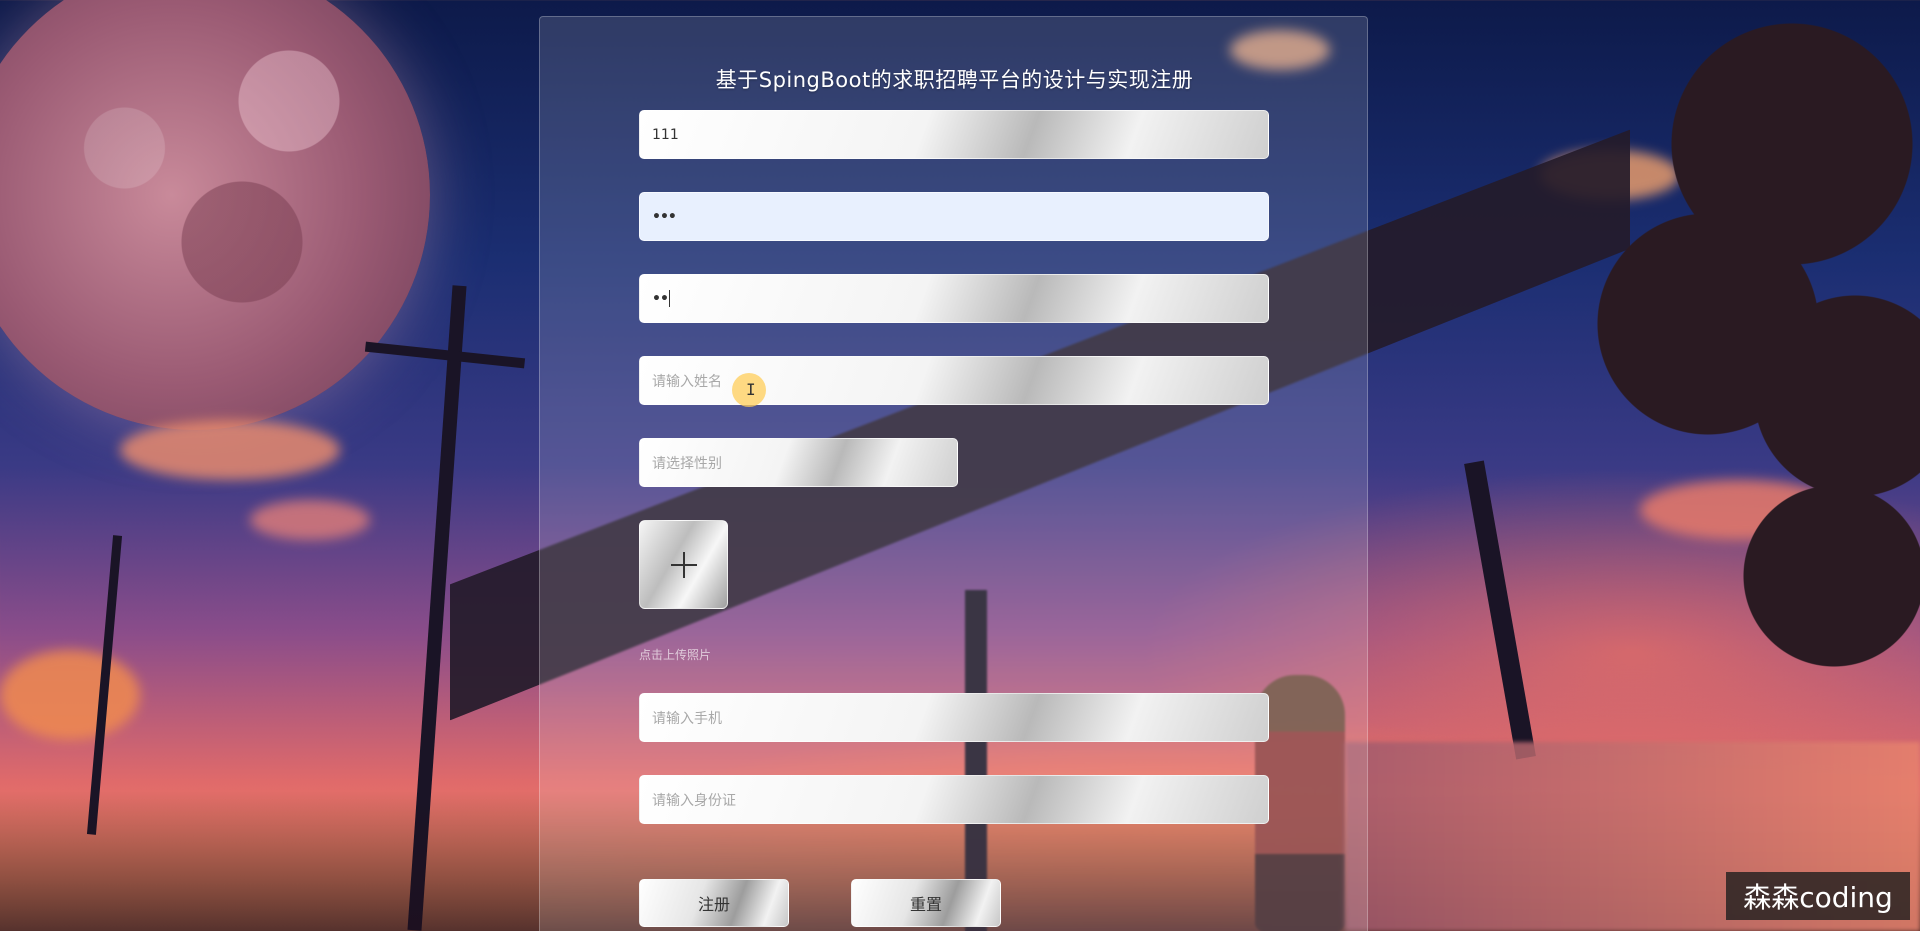 The width and height of the screenshot is (1920, 931). I want to click on idcard-field: 请输入身份证, so click(954, 799).